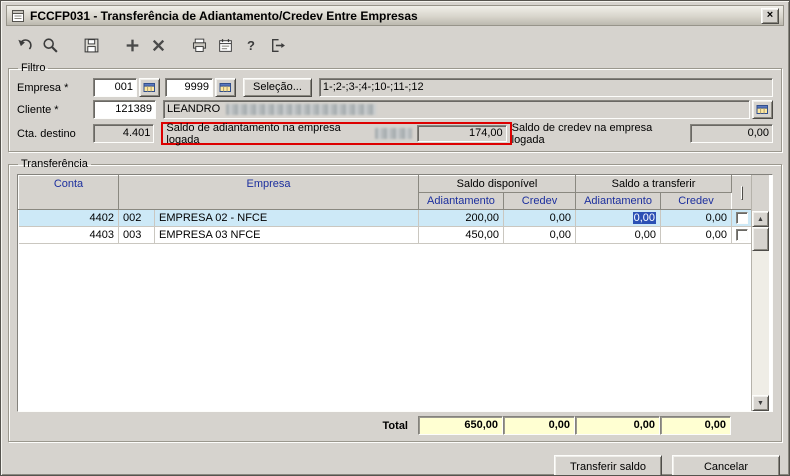 This screenshot has width=790, height=476. I want to click on search-icon, so click(50, 45).